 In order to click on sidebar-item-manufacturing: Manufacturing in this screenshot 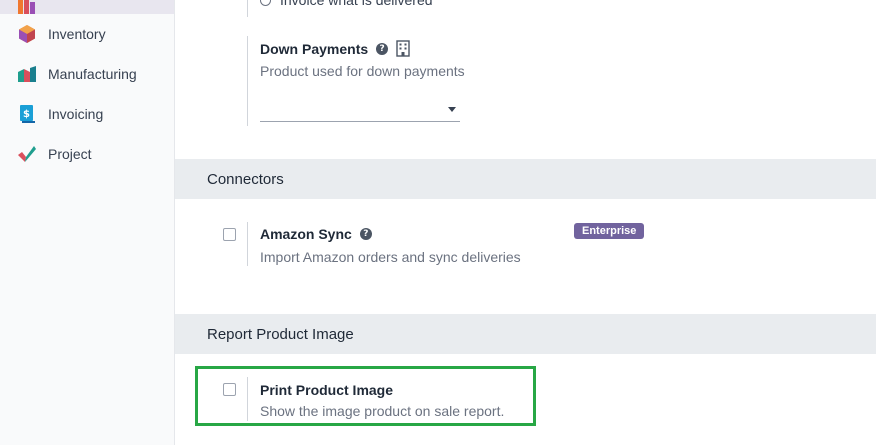, I will do `click(87, 74)`.